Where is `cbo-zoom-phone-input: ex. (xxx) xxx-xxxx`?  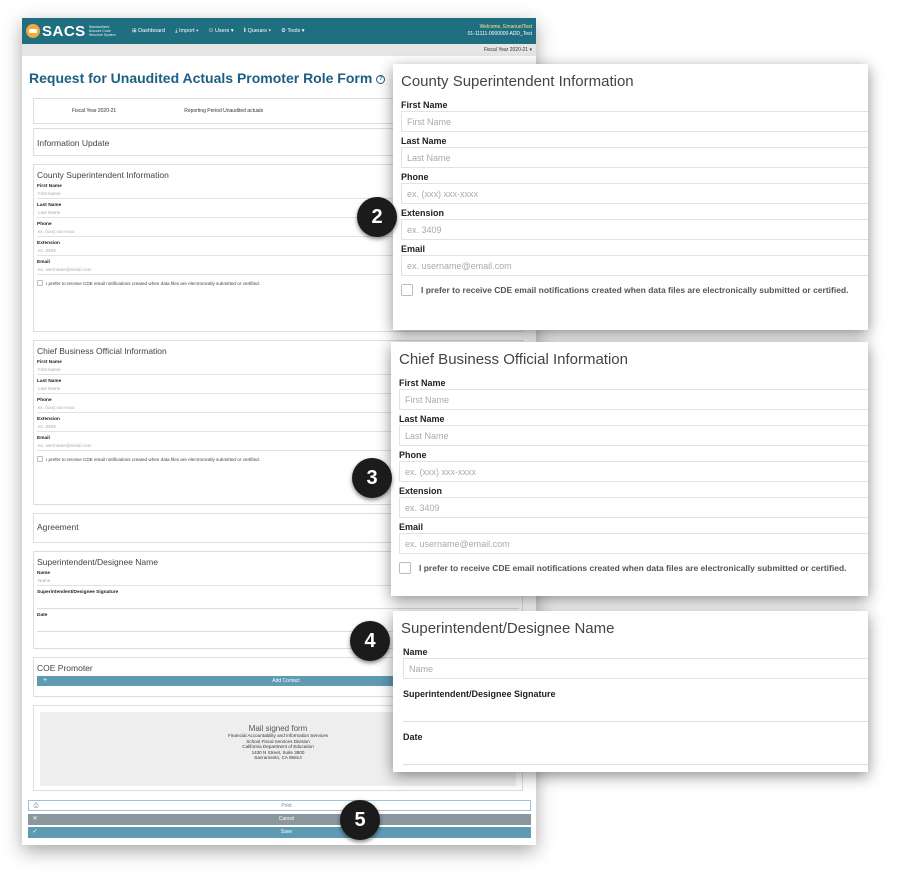
cbo-zoom-phone-input: ex. (xxx) xxx-xxxx is located at coordinates (633, 471).